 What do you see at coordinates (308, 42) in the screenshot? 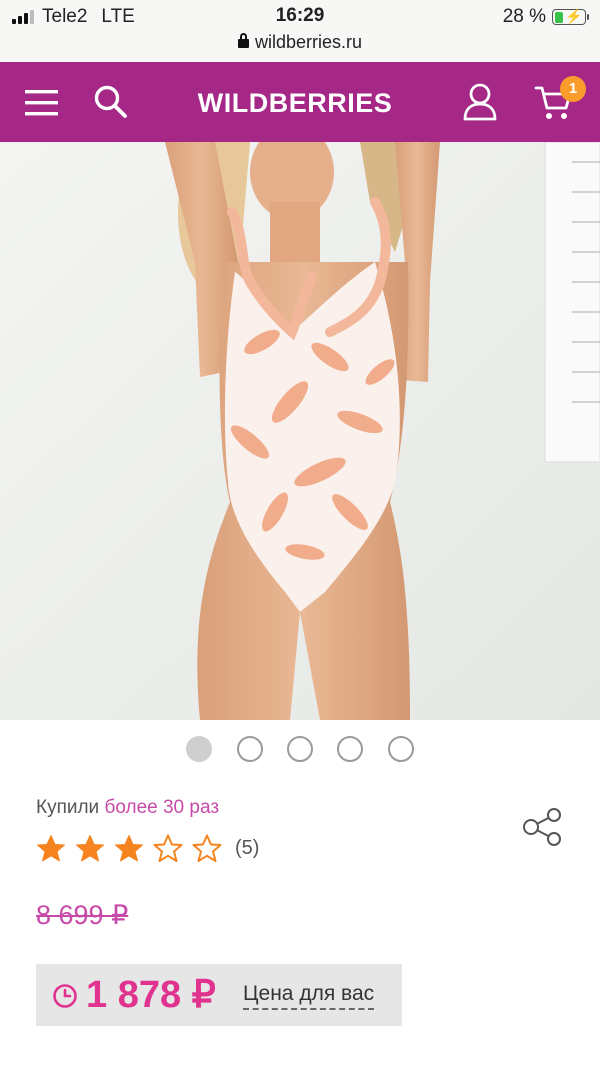
I see `url-text: wildberries.ru` at bounding box center [308, 42].